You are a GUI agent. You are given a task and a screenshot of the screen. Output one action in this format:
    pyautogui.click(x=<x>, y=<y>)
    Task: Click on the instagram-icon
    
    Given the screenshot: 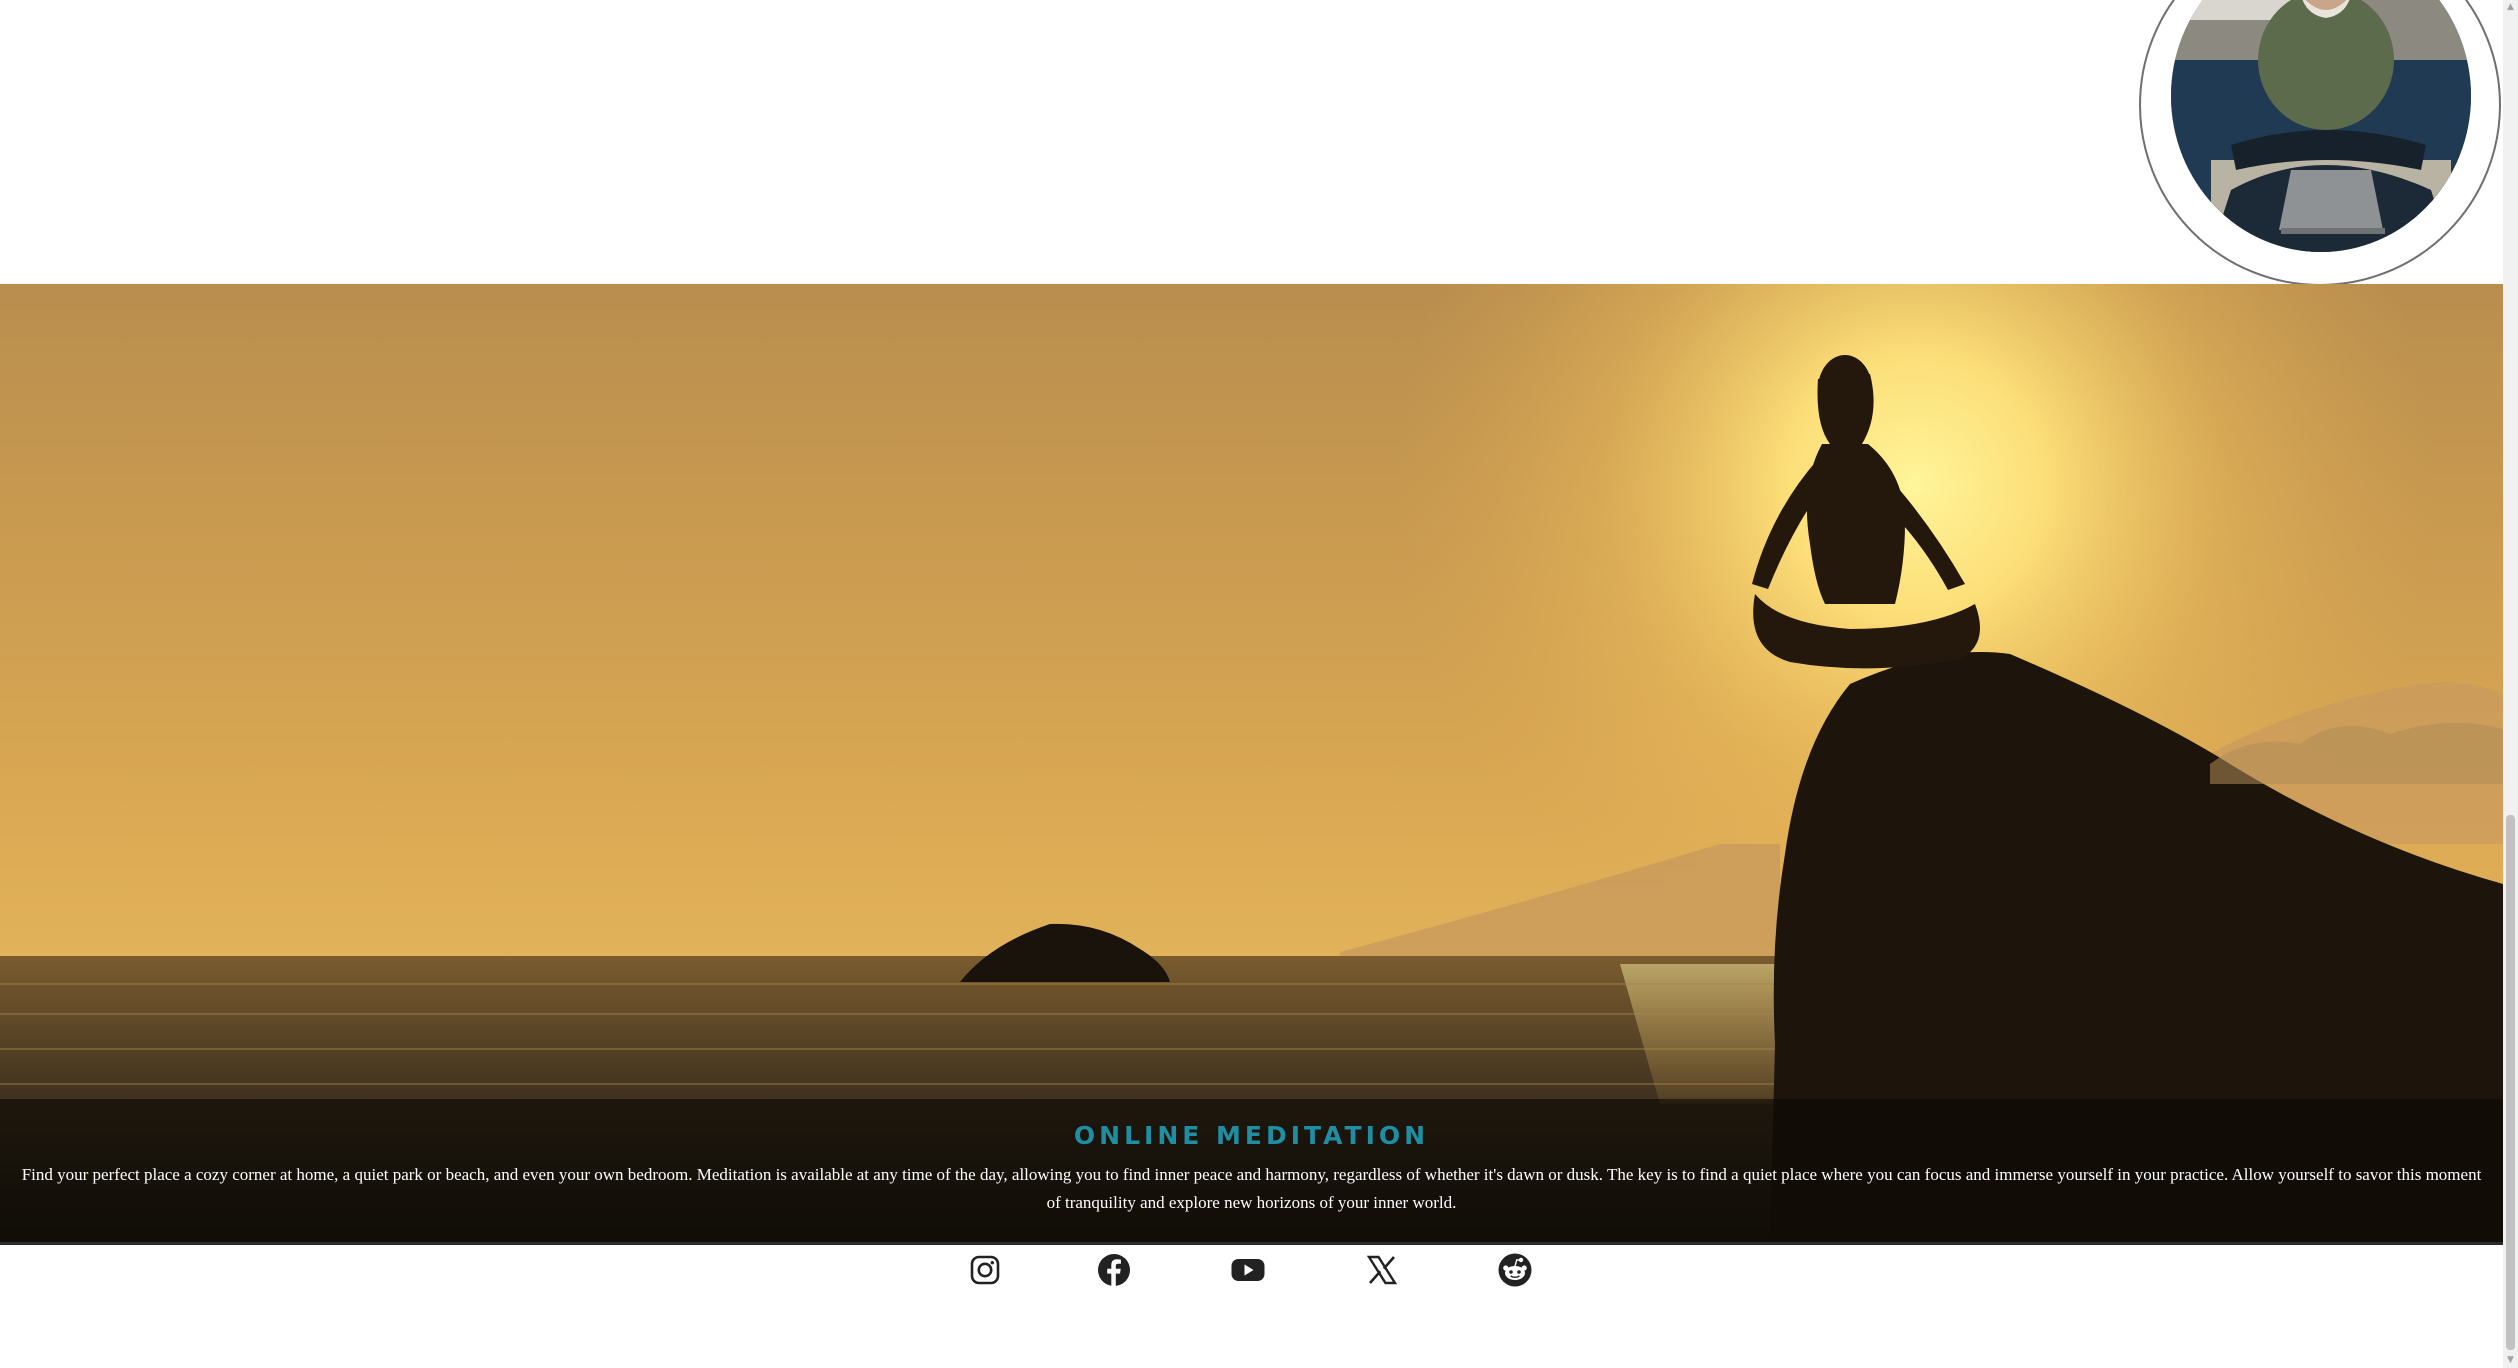 What is the action you would take?
    pyautogui.click(x=985, y=1270)
    